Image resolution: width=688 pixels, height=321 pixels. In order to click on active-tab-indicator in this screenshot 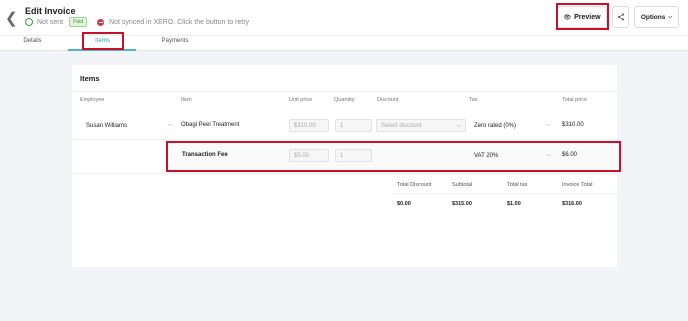, I will do `click(102, 50)`.